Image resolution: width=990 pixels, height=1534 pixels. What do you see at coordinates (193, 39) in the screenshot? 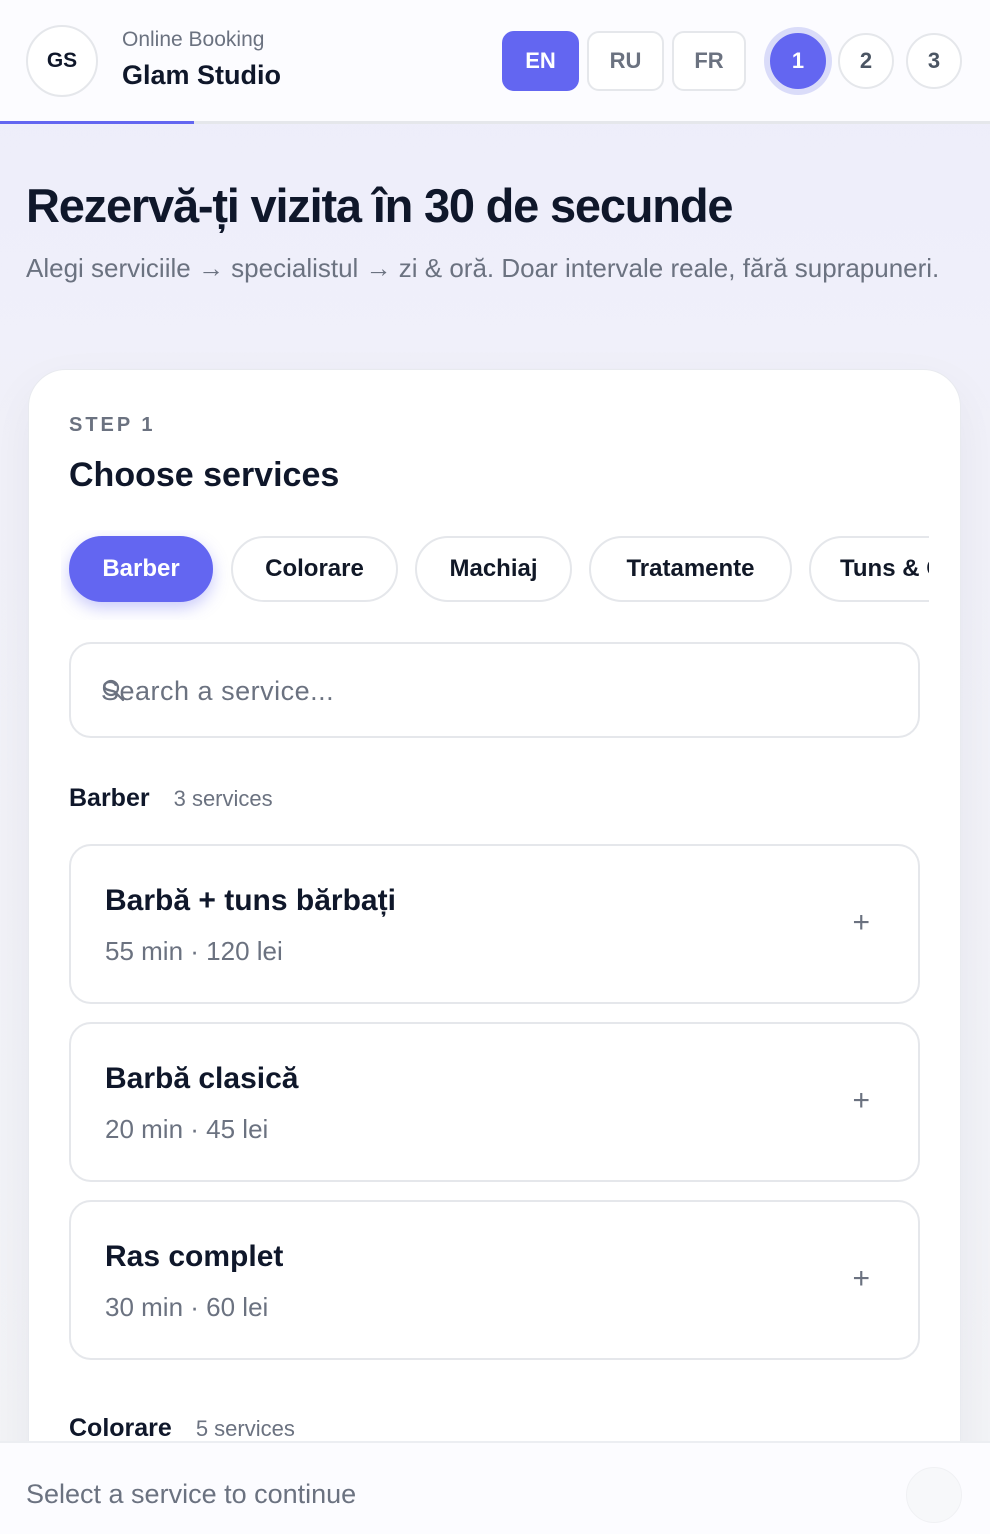
I see `brand-subtitle: Online Booking` at bounding box center [193, 39].